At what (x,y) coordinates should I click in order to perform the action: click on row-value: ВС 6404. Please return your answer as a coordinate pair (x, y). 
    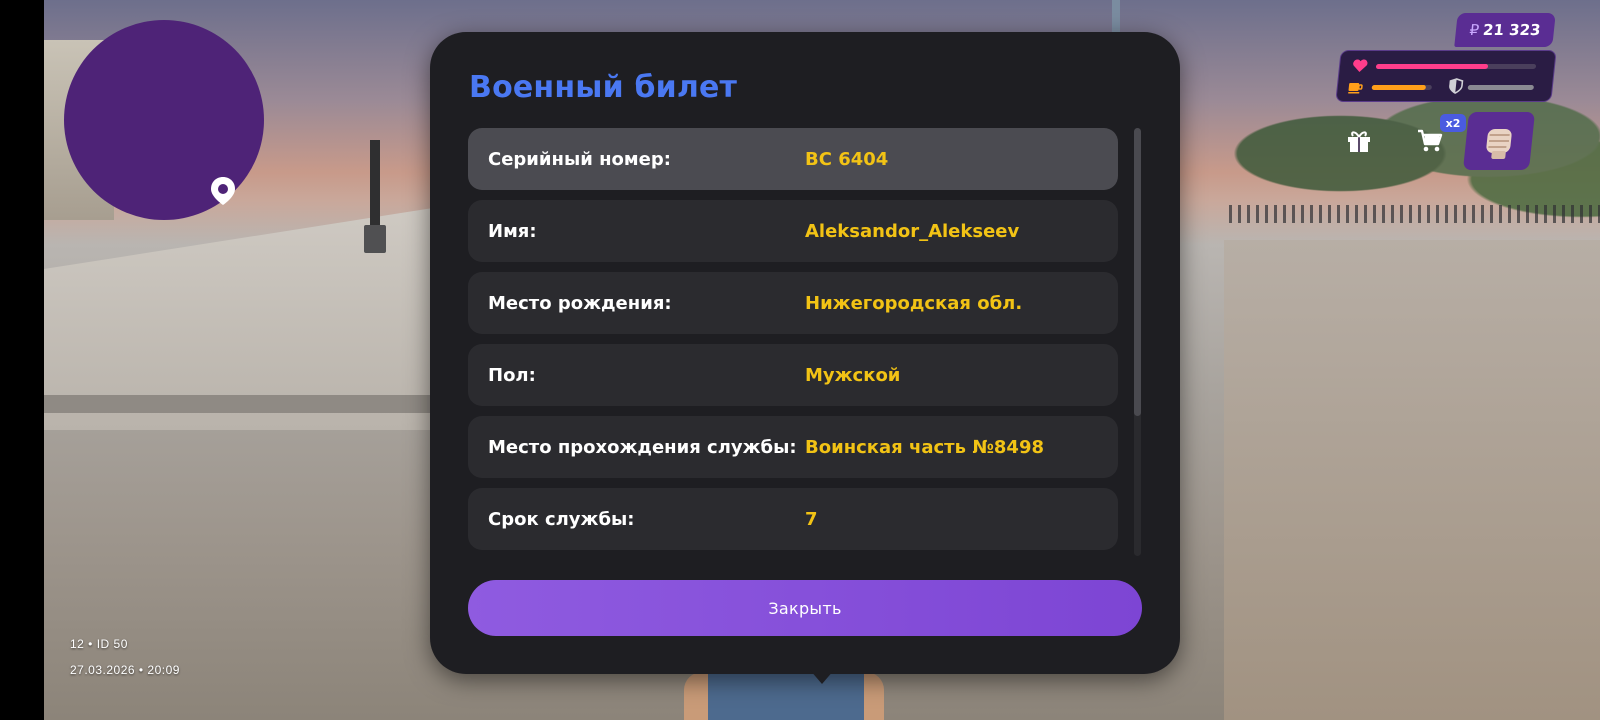
    Looking at the image, I should click on (847, 159).